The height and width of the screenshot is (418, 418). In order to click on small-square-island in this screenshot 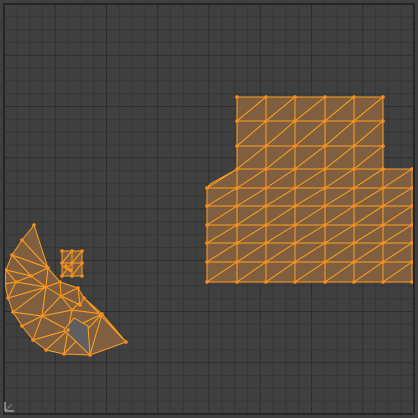, I will do `click(72, 263)`.